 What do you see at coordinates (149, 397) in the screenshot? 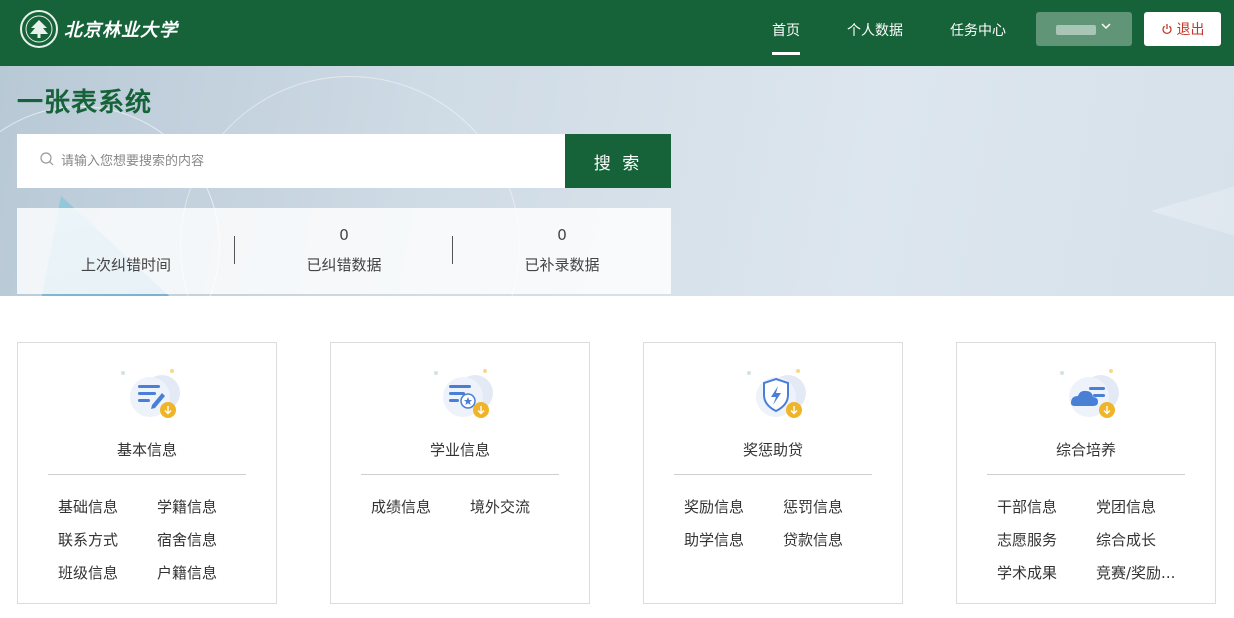
I see `edit-document-icon` at bounding box center [149, 397].